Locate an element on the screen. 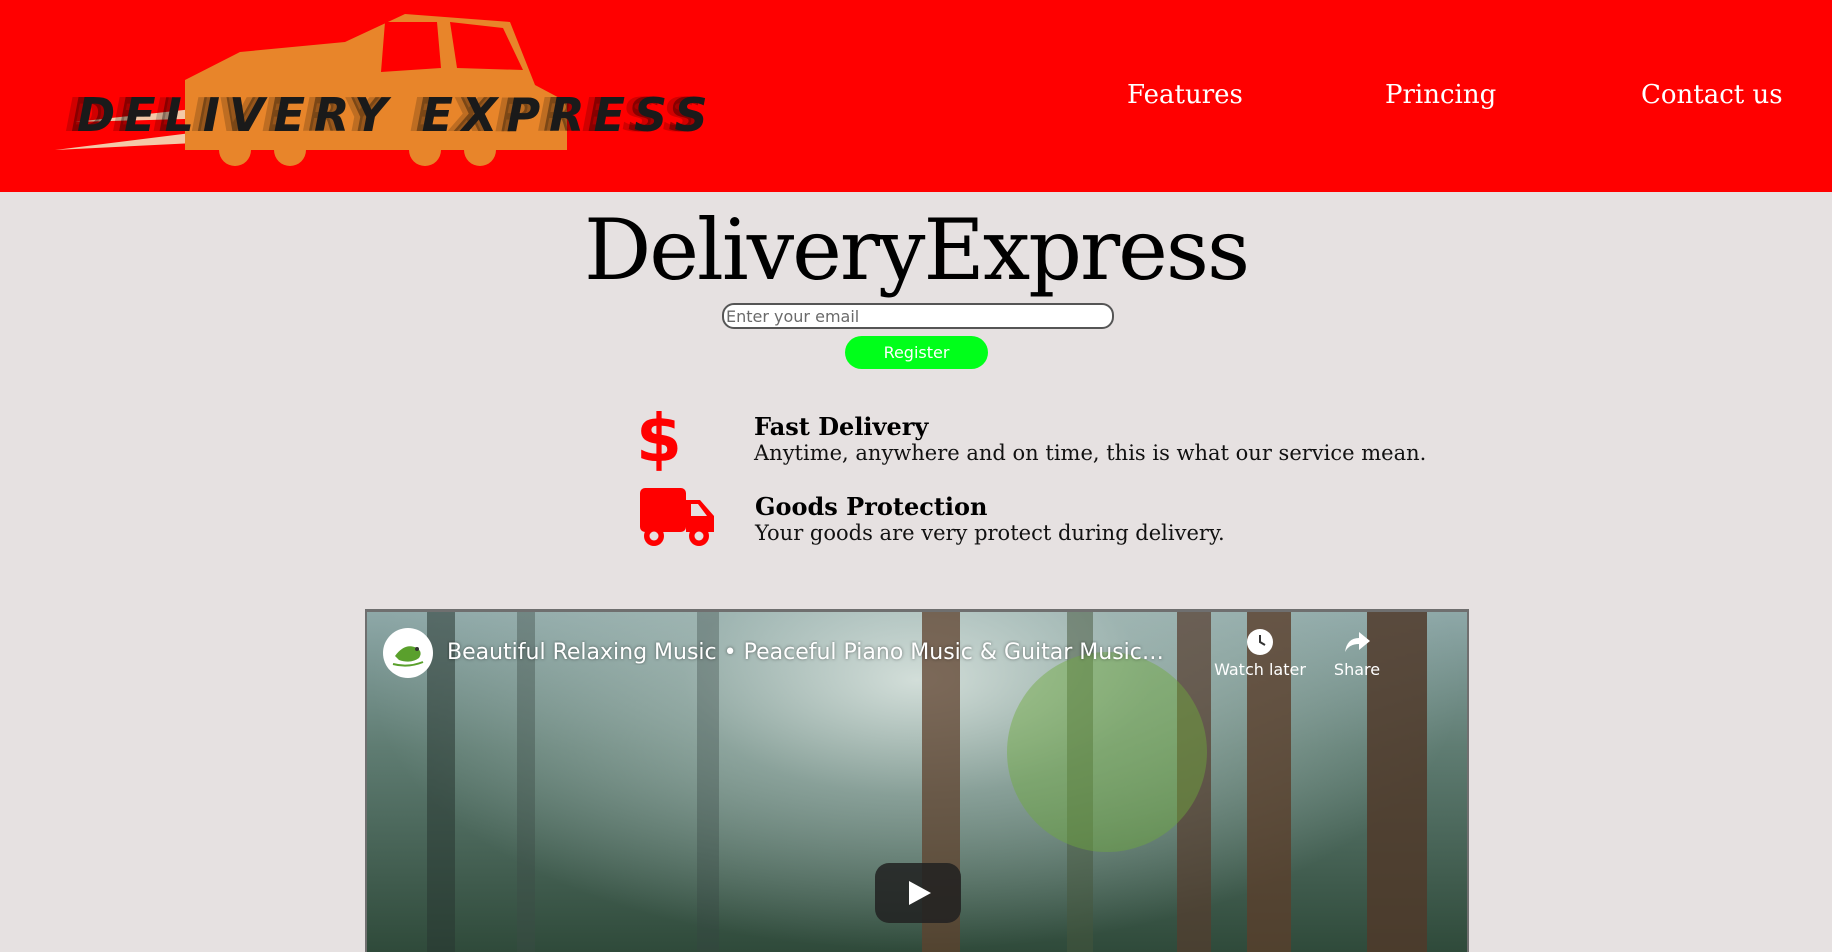 This screenshot has height=952, width=1832. nav-contact-link: Contact us is located at coordinates (1712, 95).